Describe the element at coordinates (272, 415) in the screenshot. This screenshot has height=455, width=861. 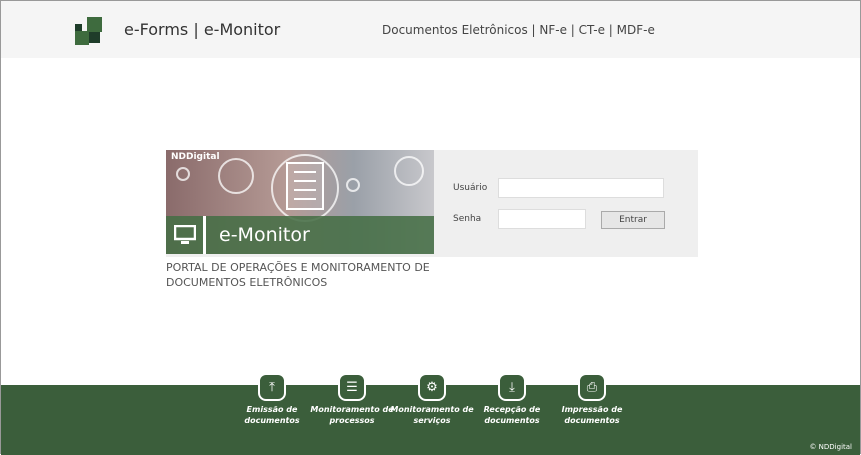
I see `footer-item-label: Emissão de documentos` at that location.